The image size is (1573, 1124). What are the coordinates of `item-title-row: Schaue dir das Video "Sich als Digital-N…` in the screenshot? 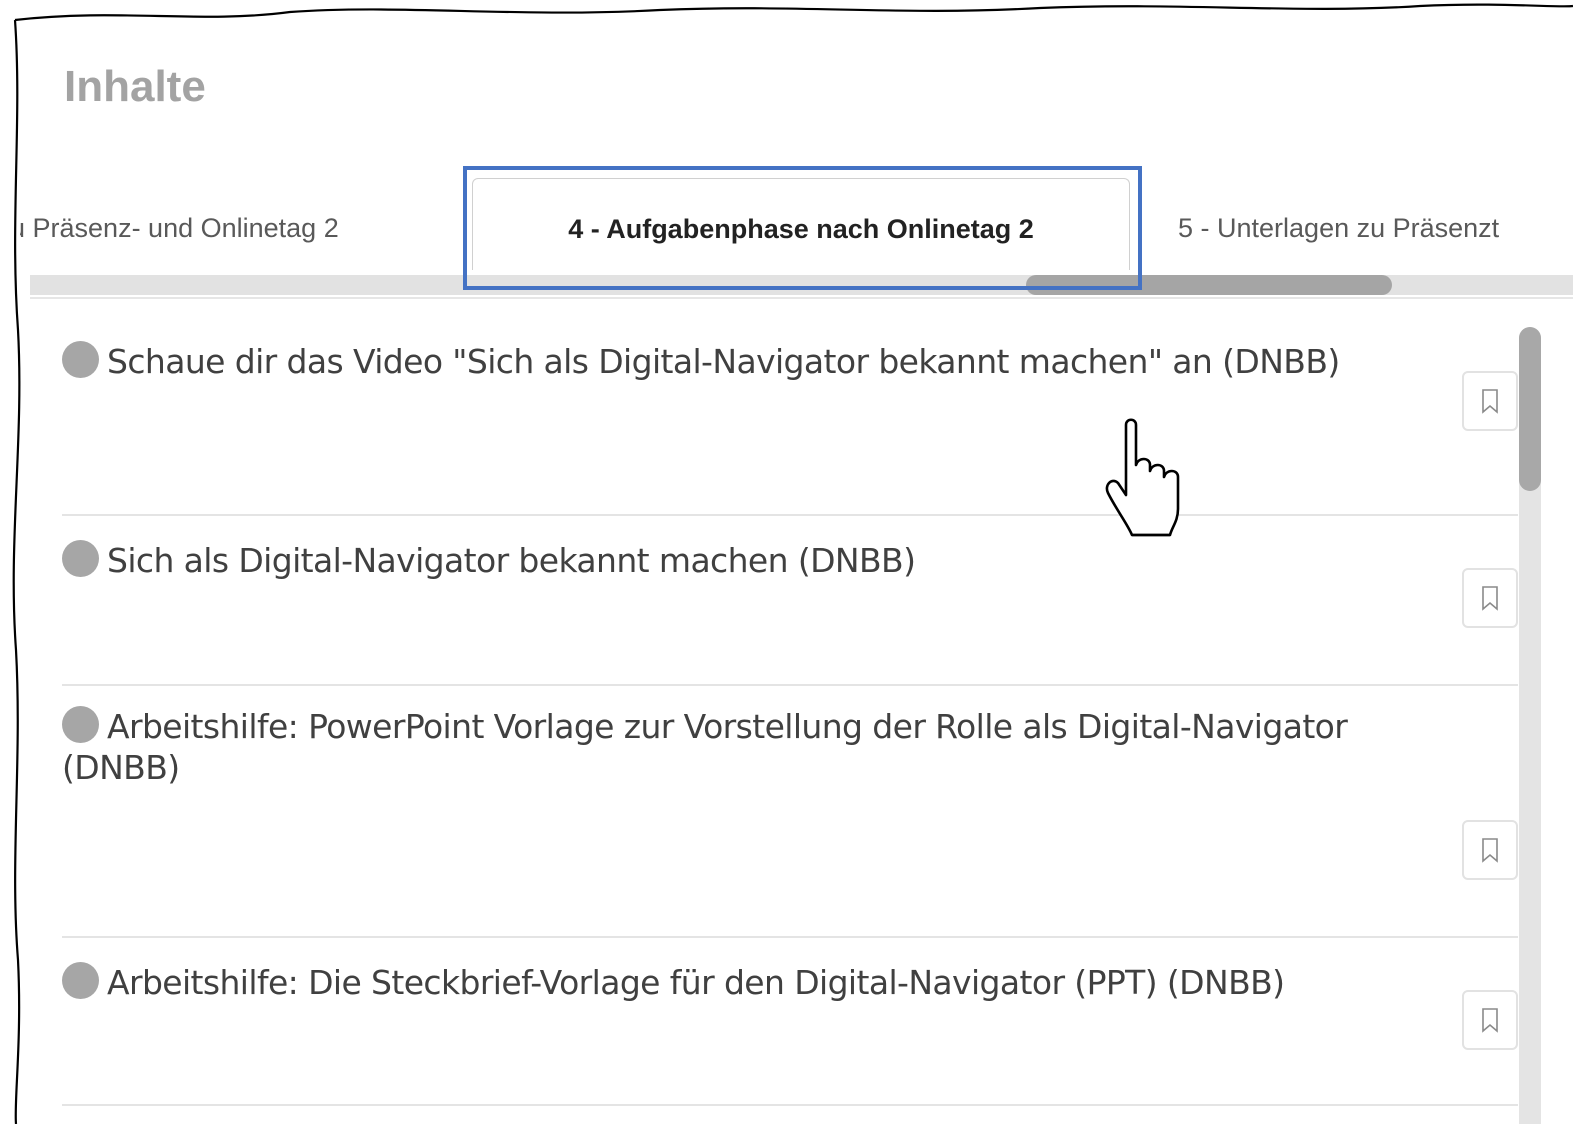 It's located at (762, 361).